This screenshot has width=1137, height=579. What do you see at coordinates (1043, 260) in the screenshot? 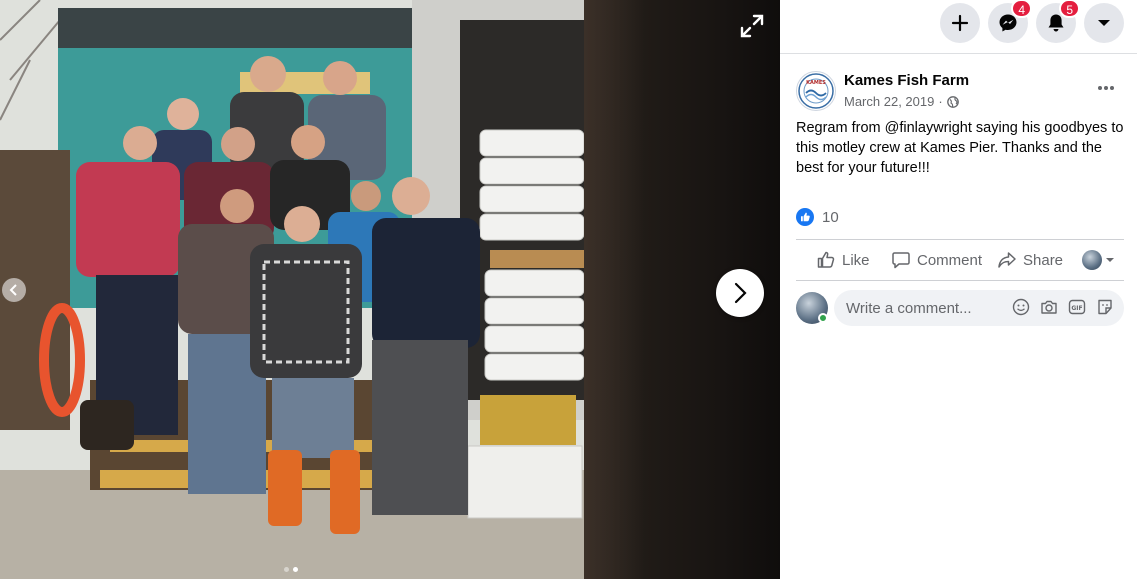
I see `share-label: Share` at bounding box center [1043, 260].